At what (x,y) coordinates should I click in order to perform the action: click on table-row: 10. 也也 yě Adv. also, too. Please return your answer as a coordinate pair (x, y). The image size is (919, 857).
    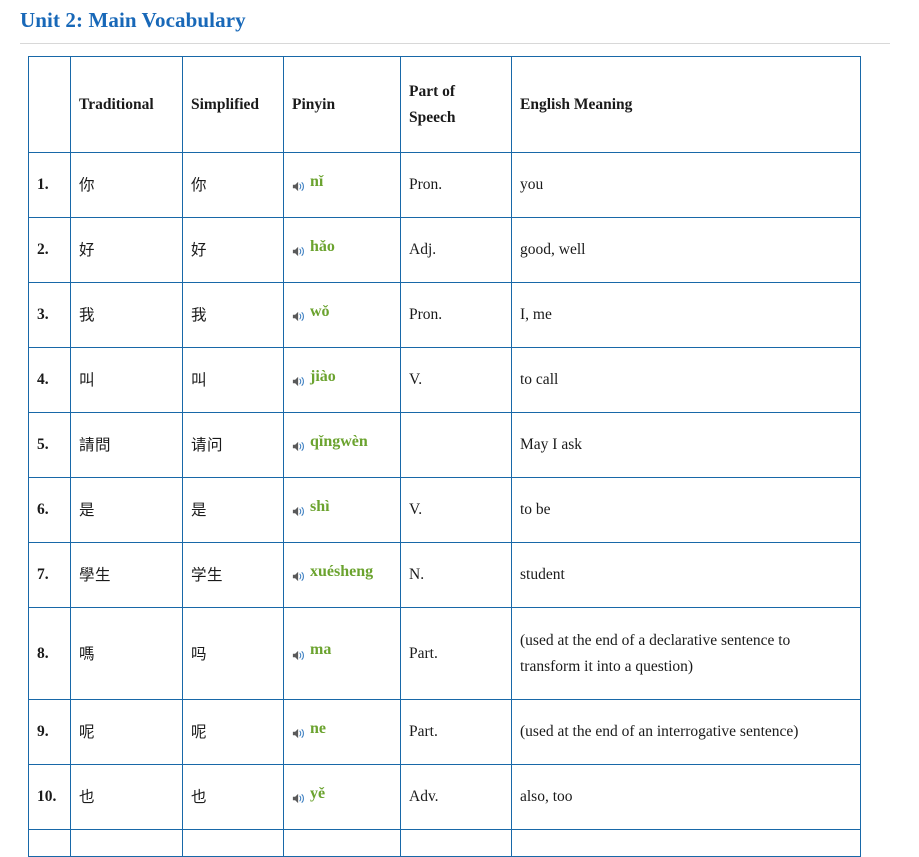
    Looking at the image, I should click on (444, 797).